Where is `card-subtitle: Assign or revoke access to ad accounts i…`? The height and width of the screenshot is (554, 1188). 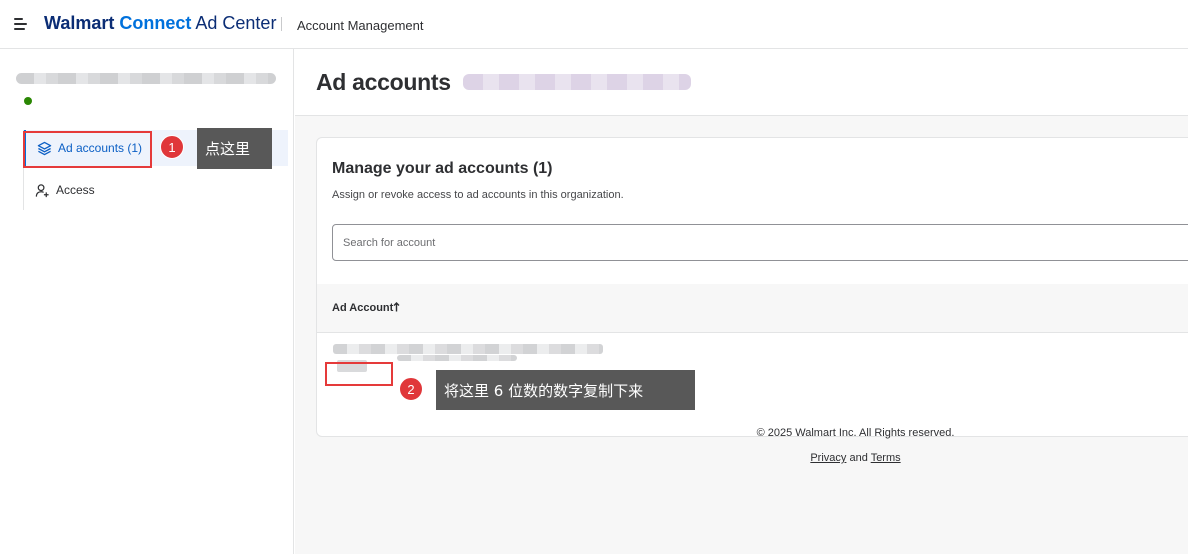
card-subtitle: Assign or revoke access to ad accounts i… is located at coordinates (478, 195).